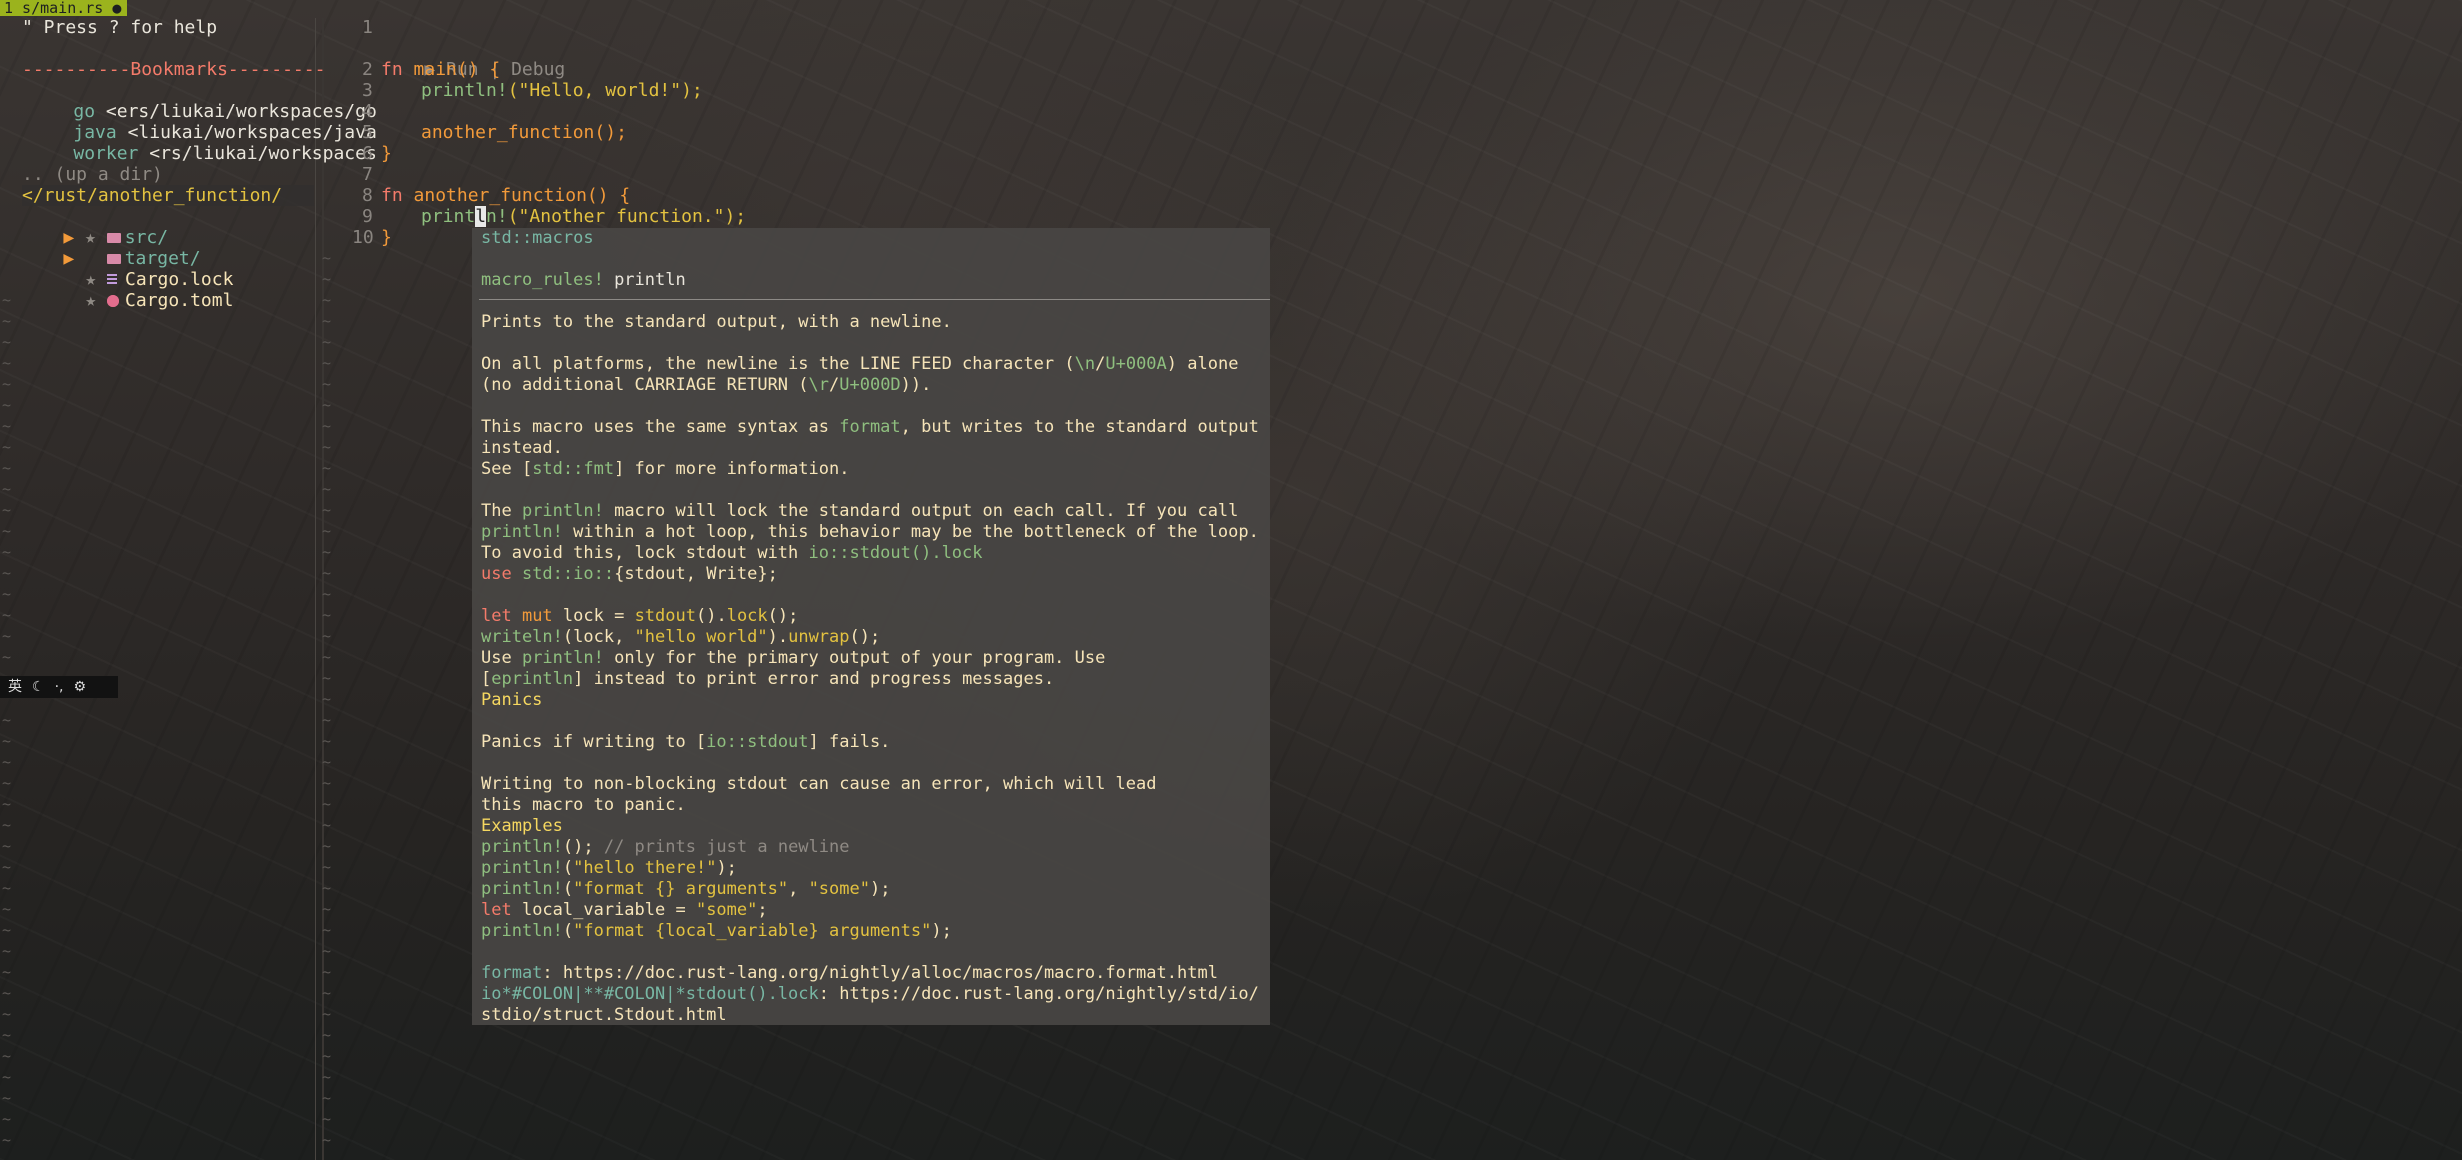  What do you see at coordinates (896, 553) in the screenshot?
I see `doc-link: io::stdout().lock` at bounding box center [896, 553].